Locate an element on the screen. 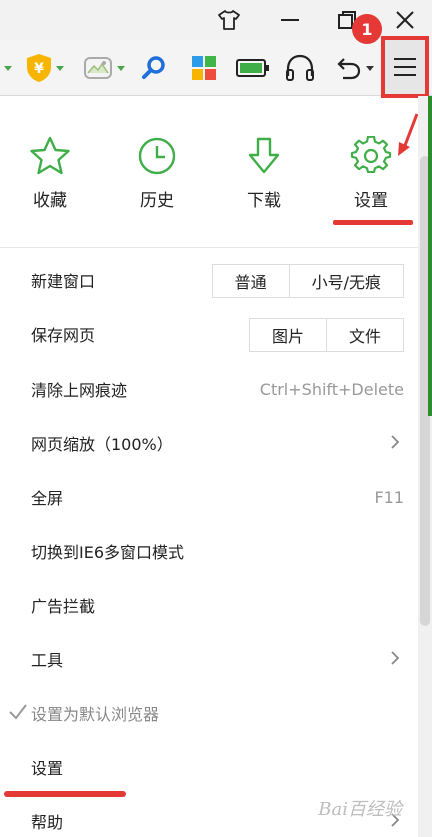 The width and height of the screenshot is (432, 837). settings-label: 设置 is located at coordinates (47, 768).